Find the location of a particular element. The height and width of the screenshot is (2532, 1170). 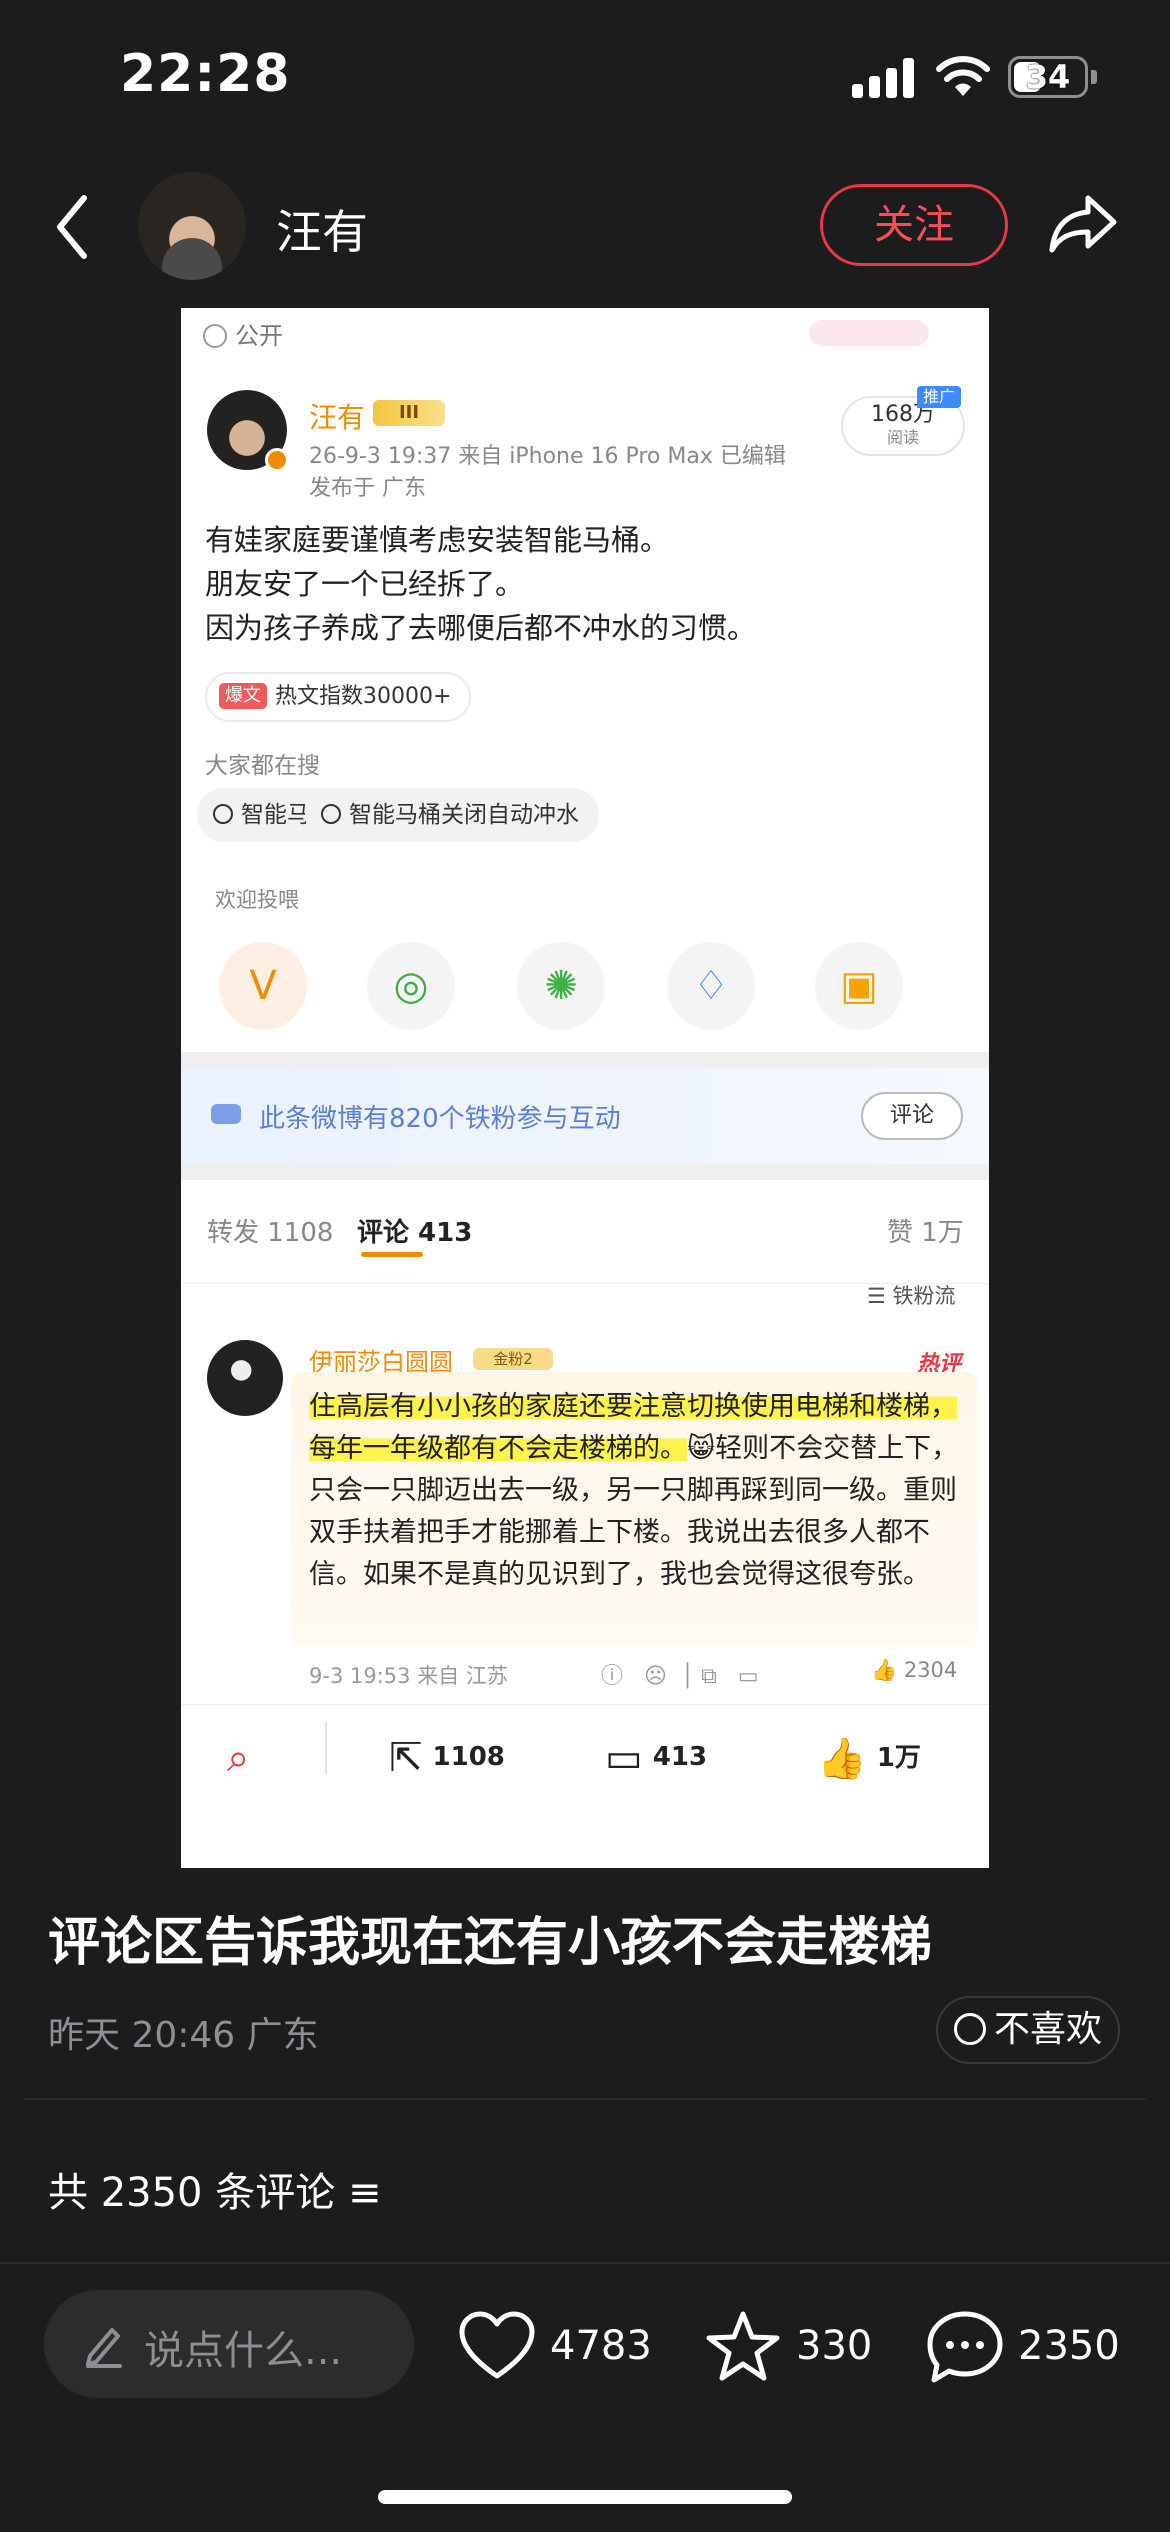

fan-badge: 金粉2 is located at coordinates (513, 1359).